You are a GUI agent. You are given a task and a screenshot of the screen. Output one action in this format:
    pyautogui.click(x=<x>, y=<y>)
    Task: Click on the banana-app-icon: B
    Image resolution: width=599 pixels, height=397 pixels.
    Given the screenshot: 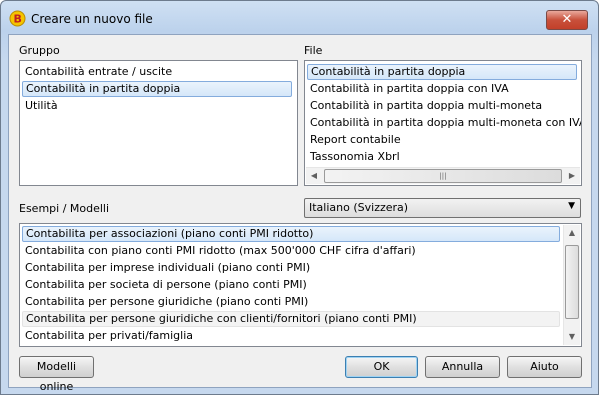 What is the action you would take?
    pyautogui.click(x=17, y=18)
    